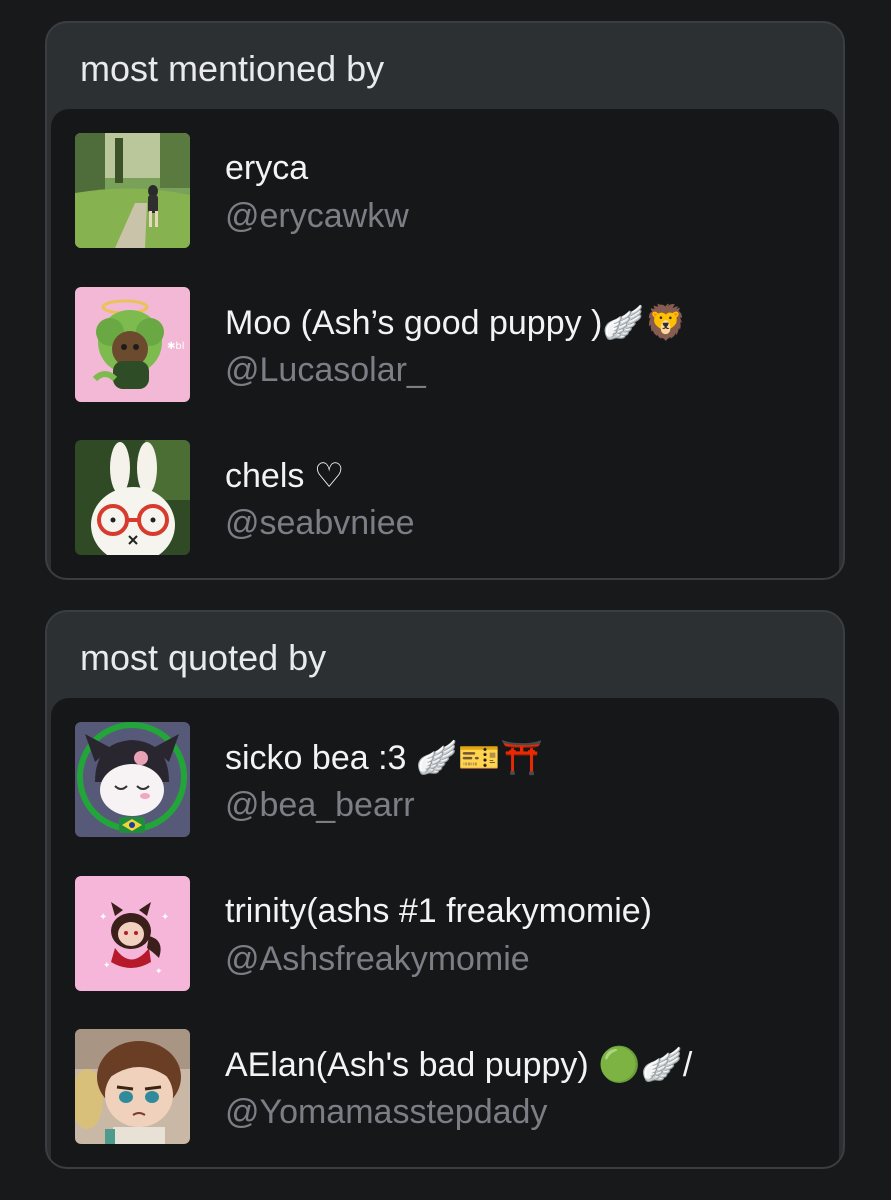  I want to click on avatar: ✱bl, so click(132, 344).